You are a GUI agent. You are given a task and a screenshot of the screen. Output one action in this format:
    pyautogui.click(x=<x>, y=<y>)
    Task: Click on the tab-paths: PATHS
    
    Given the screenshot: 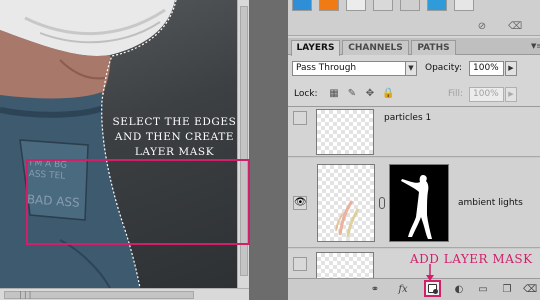 What is the action you would take?
    pyautogui.click(x=433, y=47)
    